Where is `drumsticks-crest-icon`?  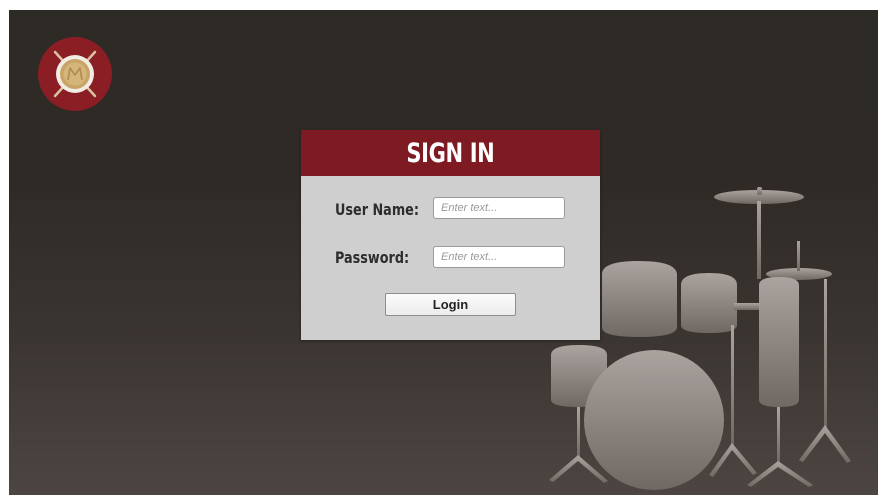 drumsticks-crest-icon is located at coordinates (75, 74).